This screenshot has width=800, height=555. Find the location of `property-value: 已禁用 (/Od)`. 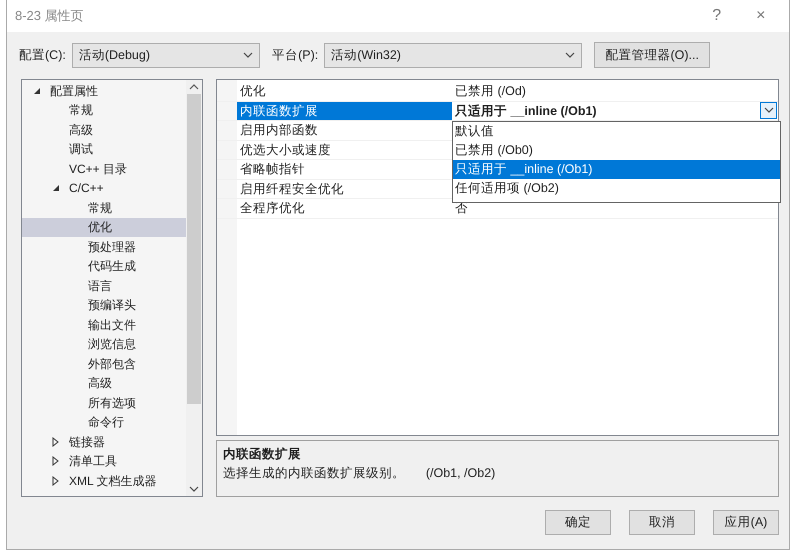

property-value: 已禁用 (/Od) is located at coordinates (490, 91).